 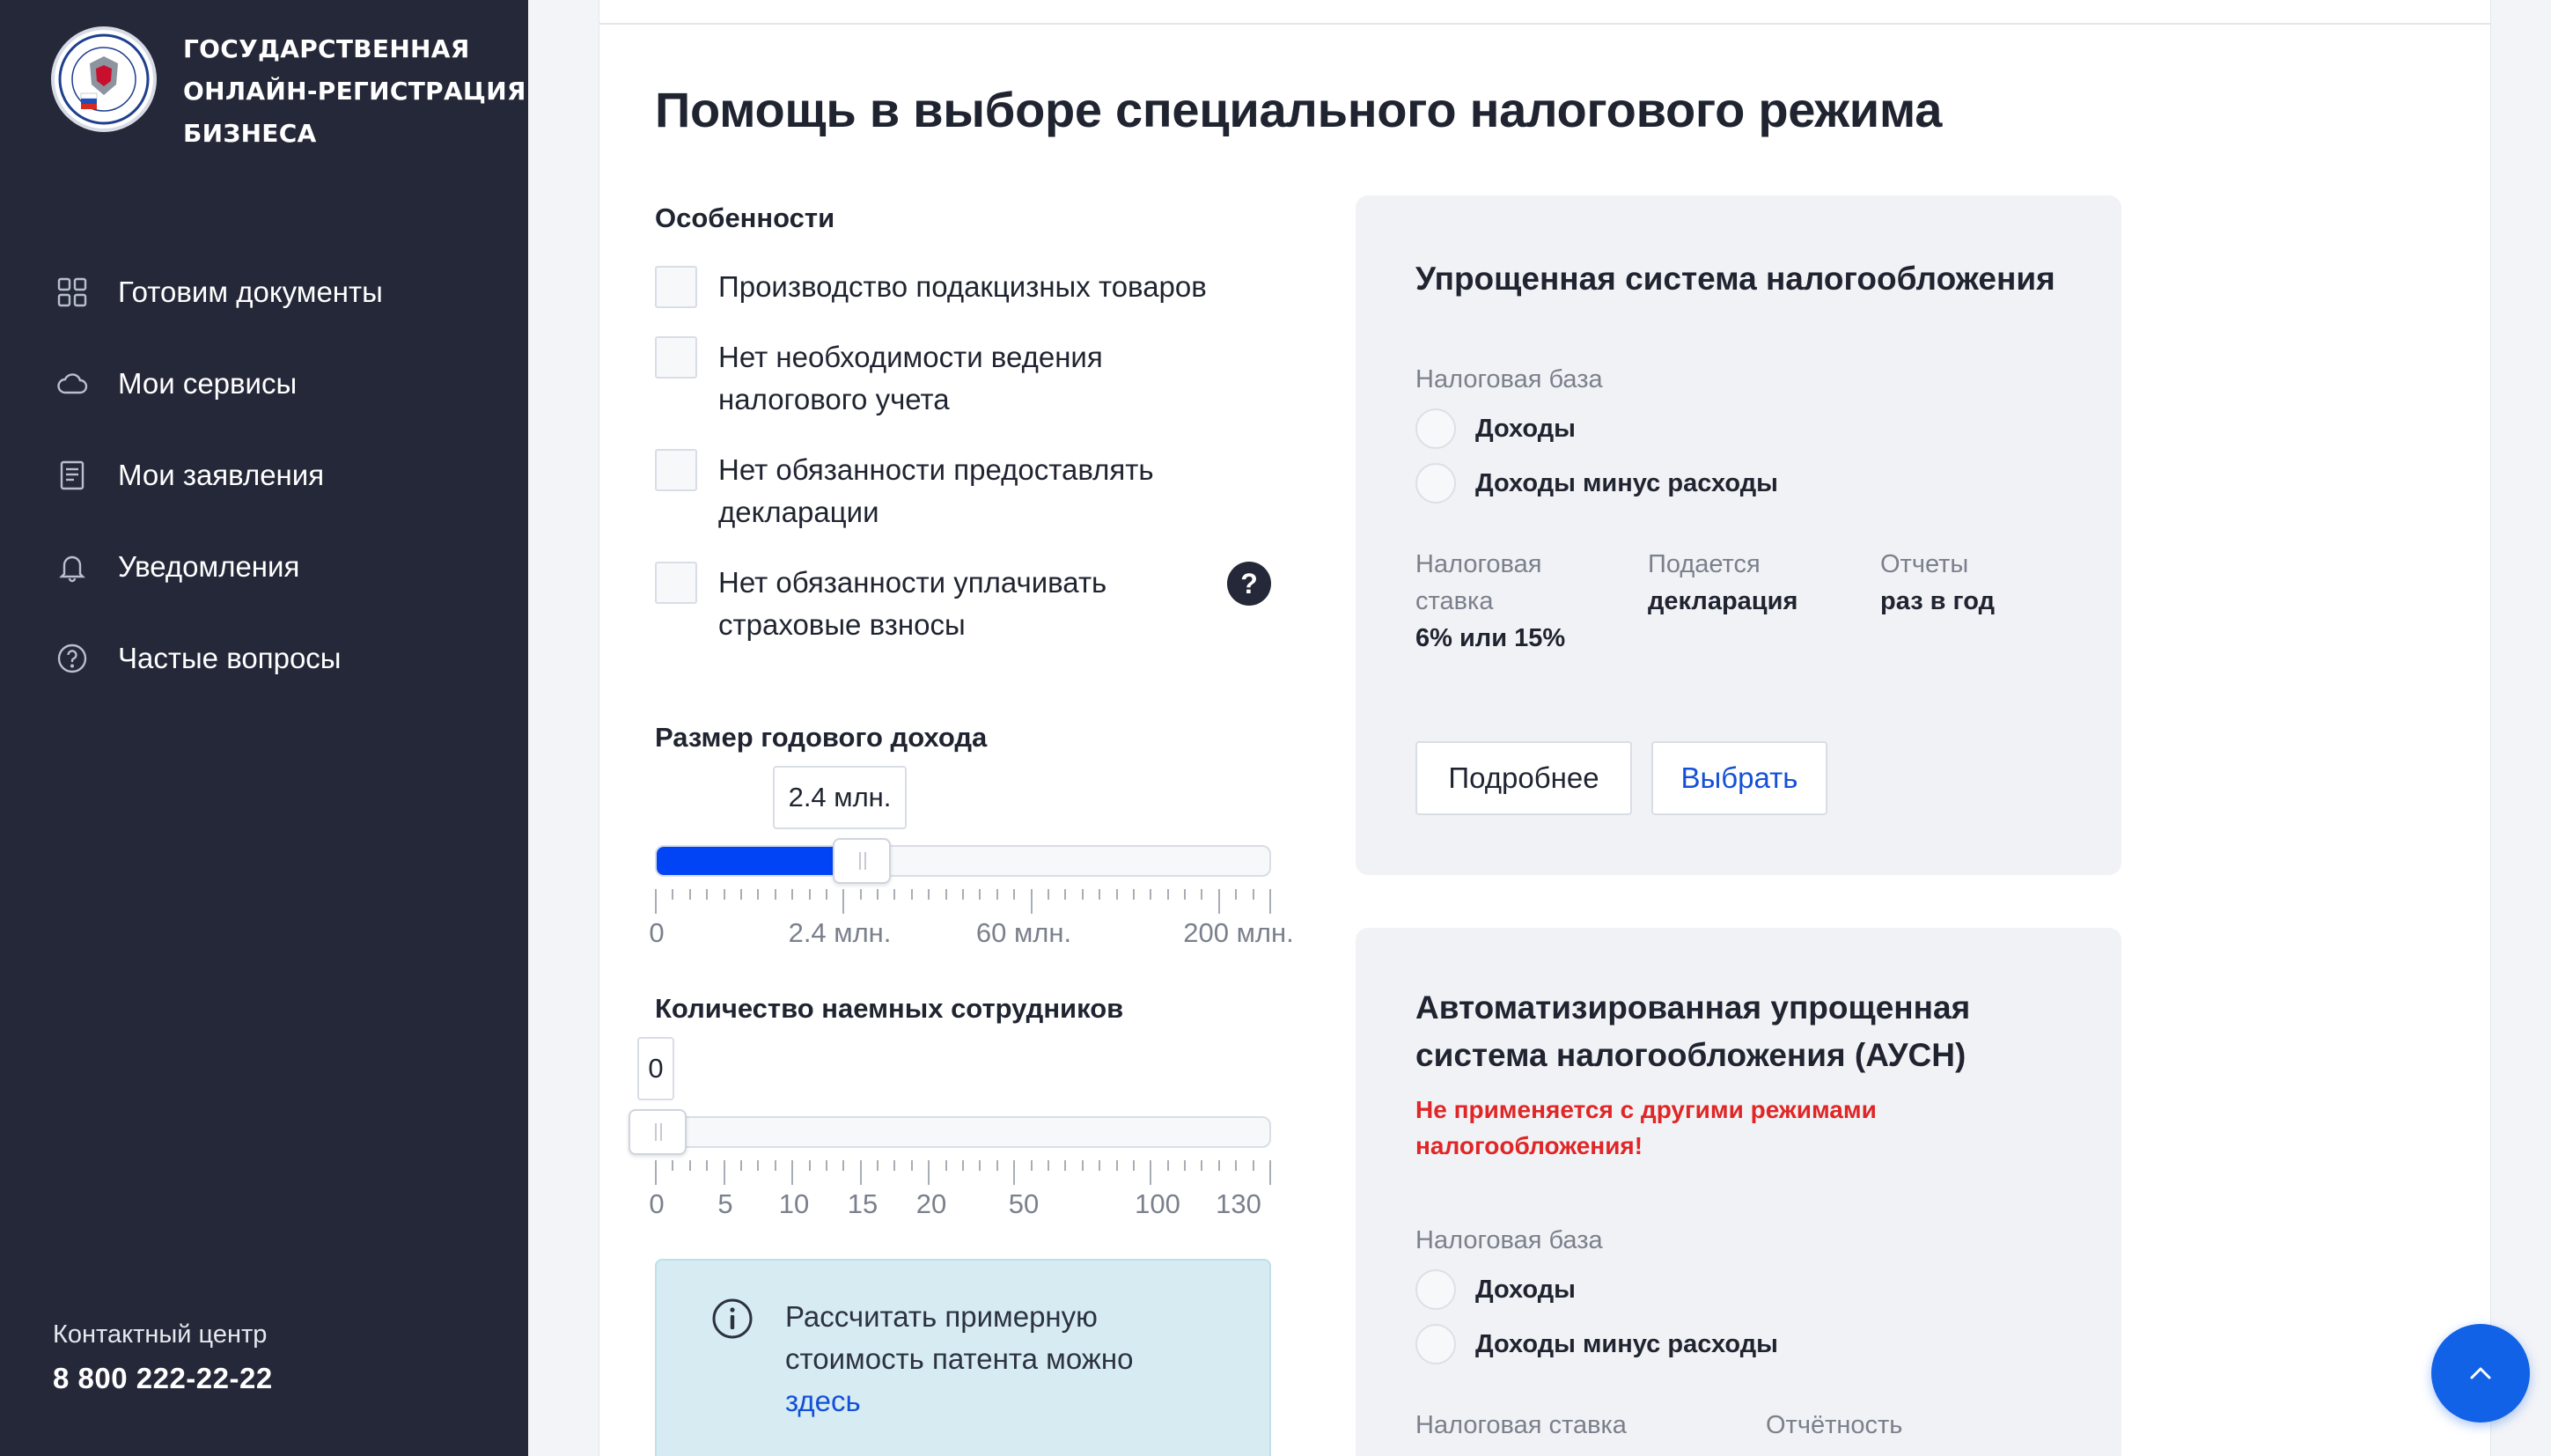 What do you see at coordinates (219, 384) in the screenshot?
I see `sidebar-item-services: Мои сервисы` at bounding box center [219, 384].